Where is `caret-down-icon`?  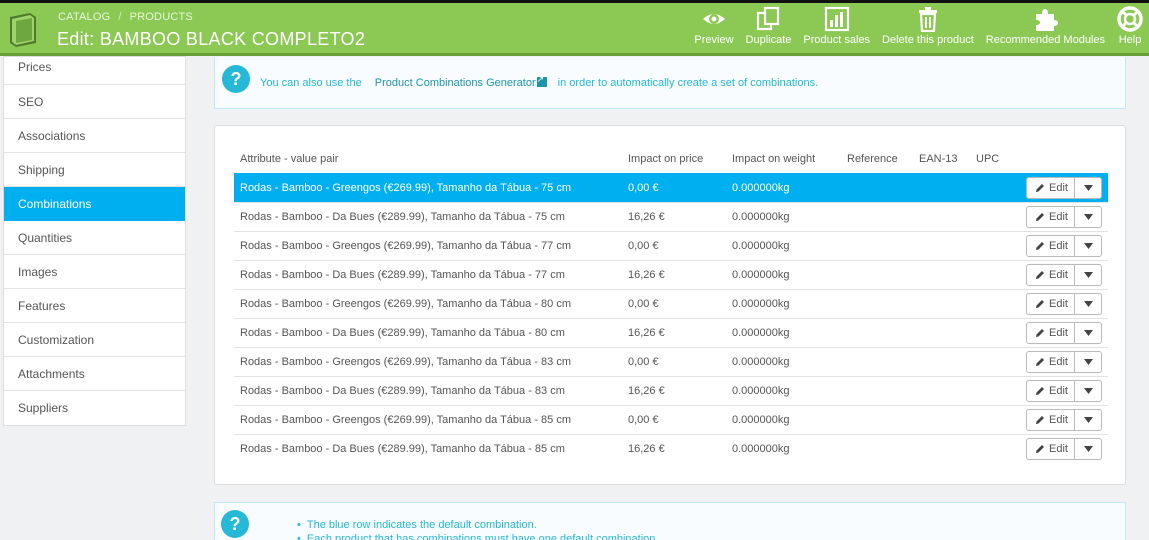 caret-down-icon is located at coordinates (1088, 274).